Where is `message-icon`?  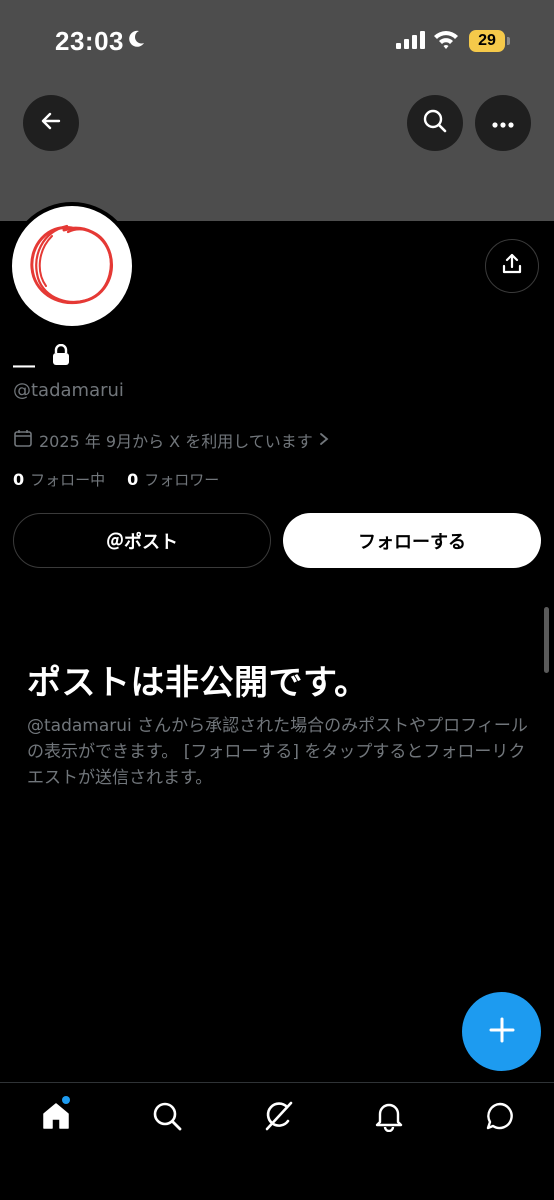
message-icon is located at coordinates (500, 1118).